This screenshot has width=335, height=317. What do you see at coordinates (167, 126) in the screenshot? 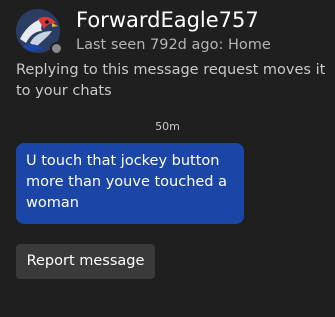
I see `message-timestamp: 50m` at bounding box center [167, 126].